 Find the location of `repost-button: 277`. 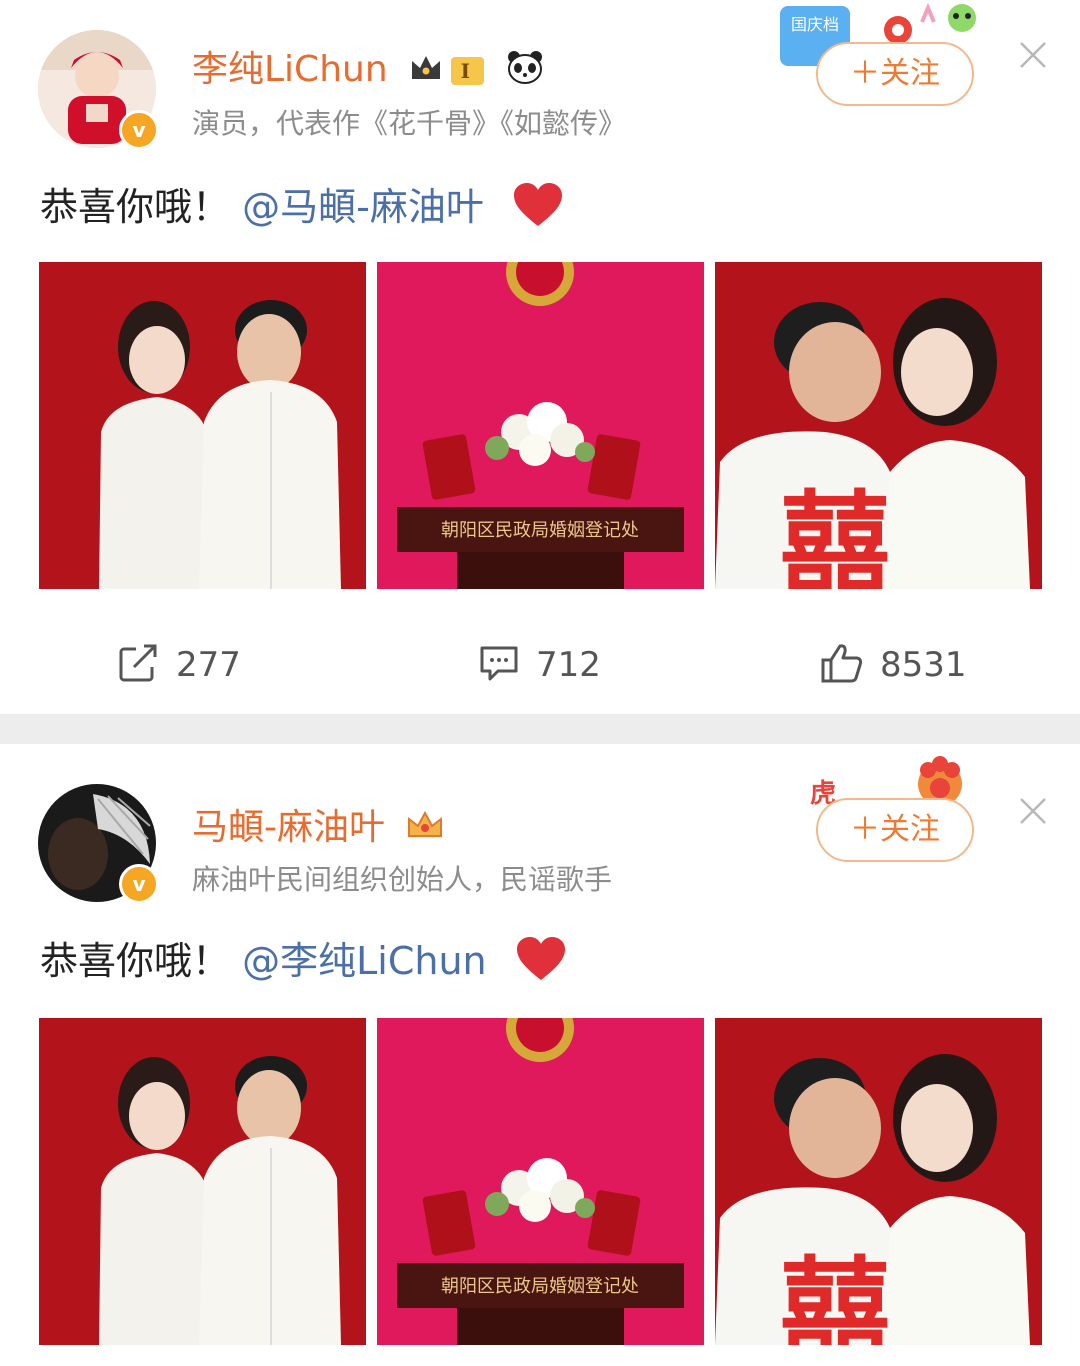

repost-button: 277 is located at coordinates (179, 665).